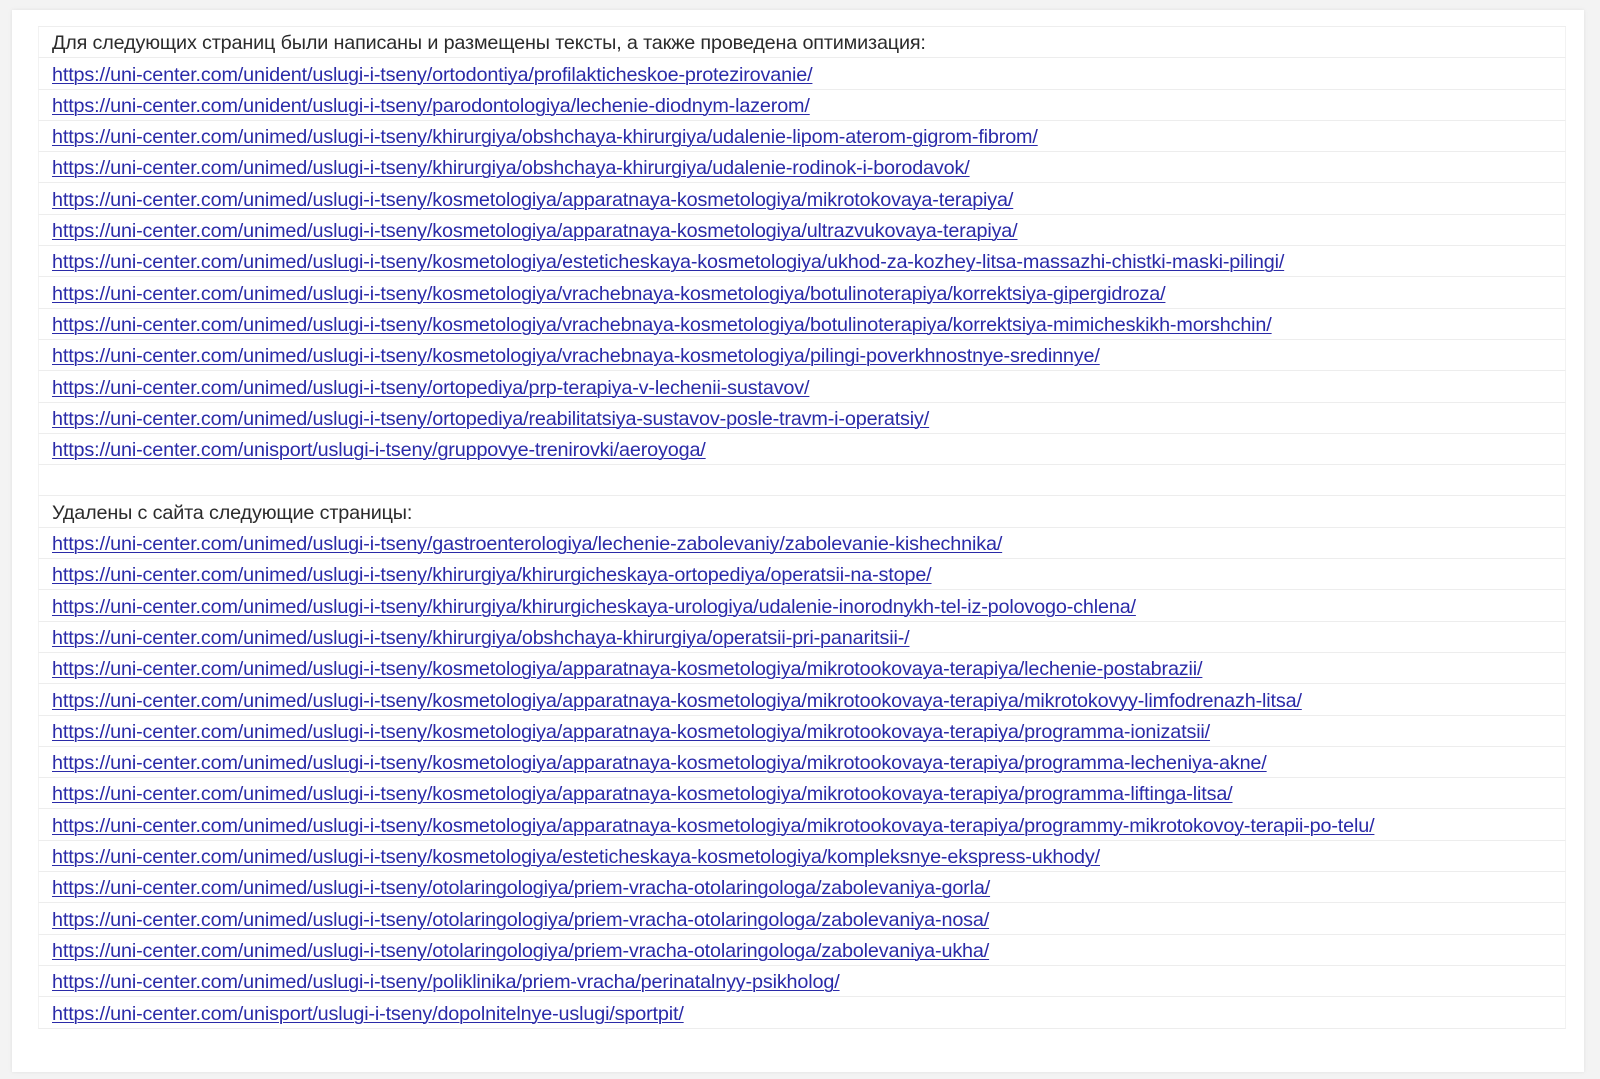 Image resolution: width=1600 pixels, height=1079 pixels. What do you see at coordinates (802, 481) in the screenshot?
I see `blank-row` at bounding box center [802, 481].